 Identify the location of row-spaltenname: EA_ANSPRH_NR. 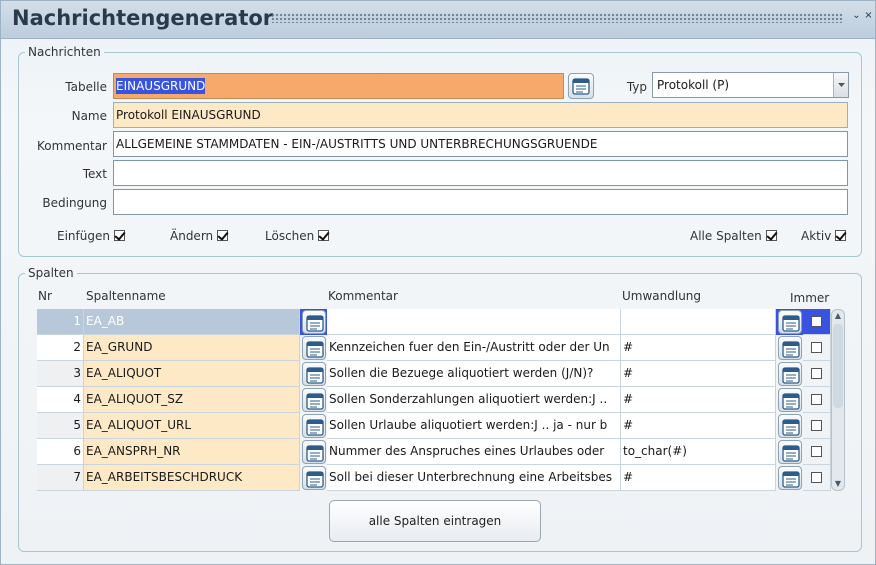
(192, 452).